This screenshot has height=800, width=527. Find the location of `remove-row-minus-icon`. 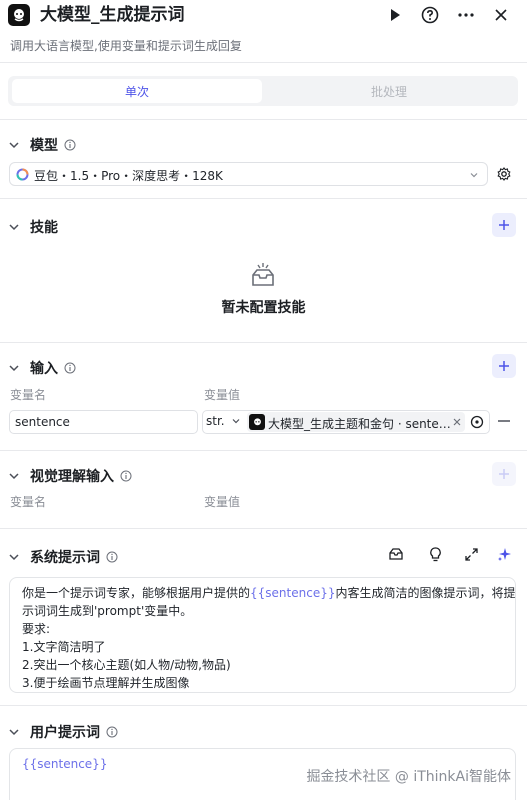

remove-row-minus-icon is located at coordinates (504, 421).